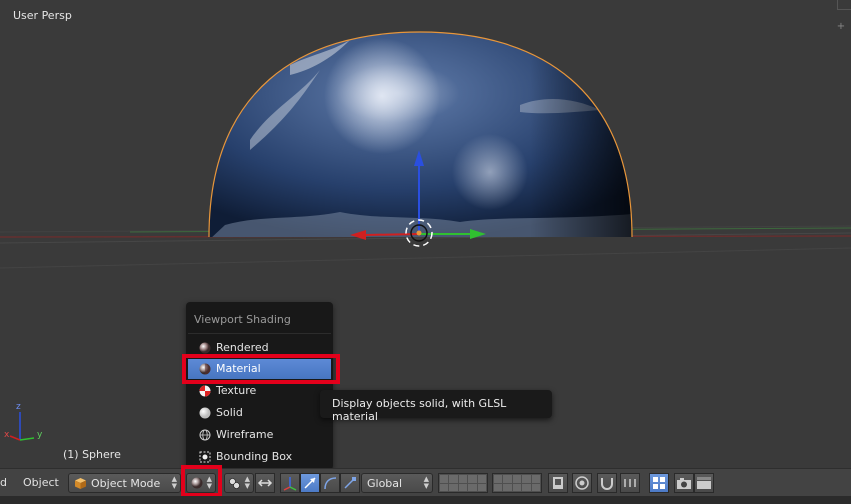 The width and height of the screenshot is (851, 504). Describe the element at coordinates (201, 481) in the screenshot. I see `shading-button-highlight-annotation` at that location.